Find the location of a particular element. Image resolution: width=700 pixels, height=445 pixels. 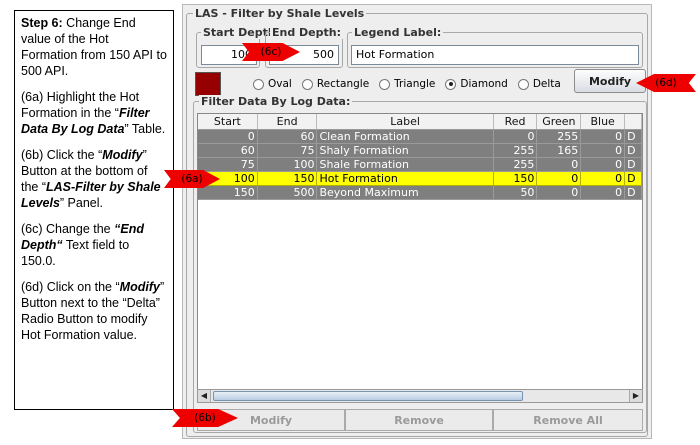

horizontal-scrollbar: ◀ ▶ is located at coordinates (420, 396).